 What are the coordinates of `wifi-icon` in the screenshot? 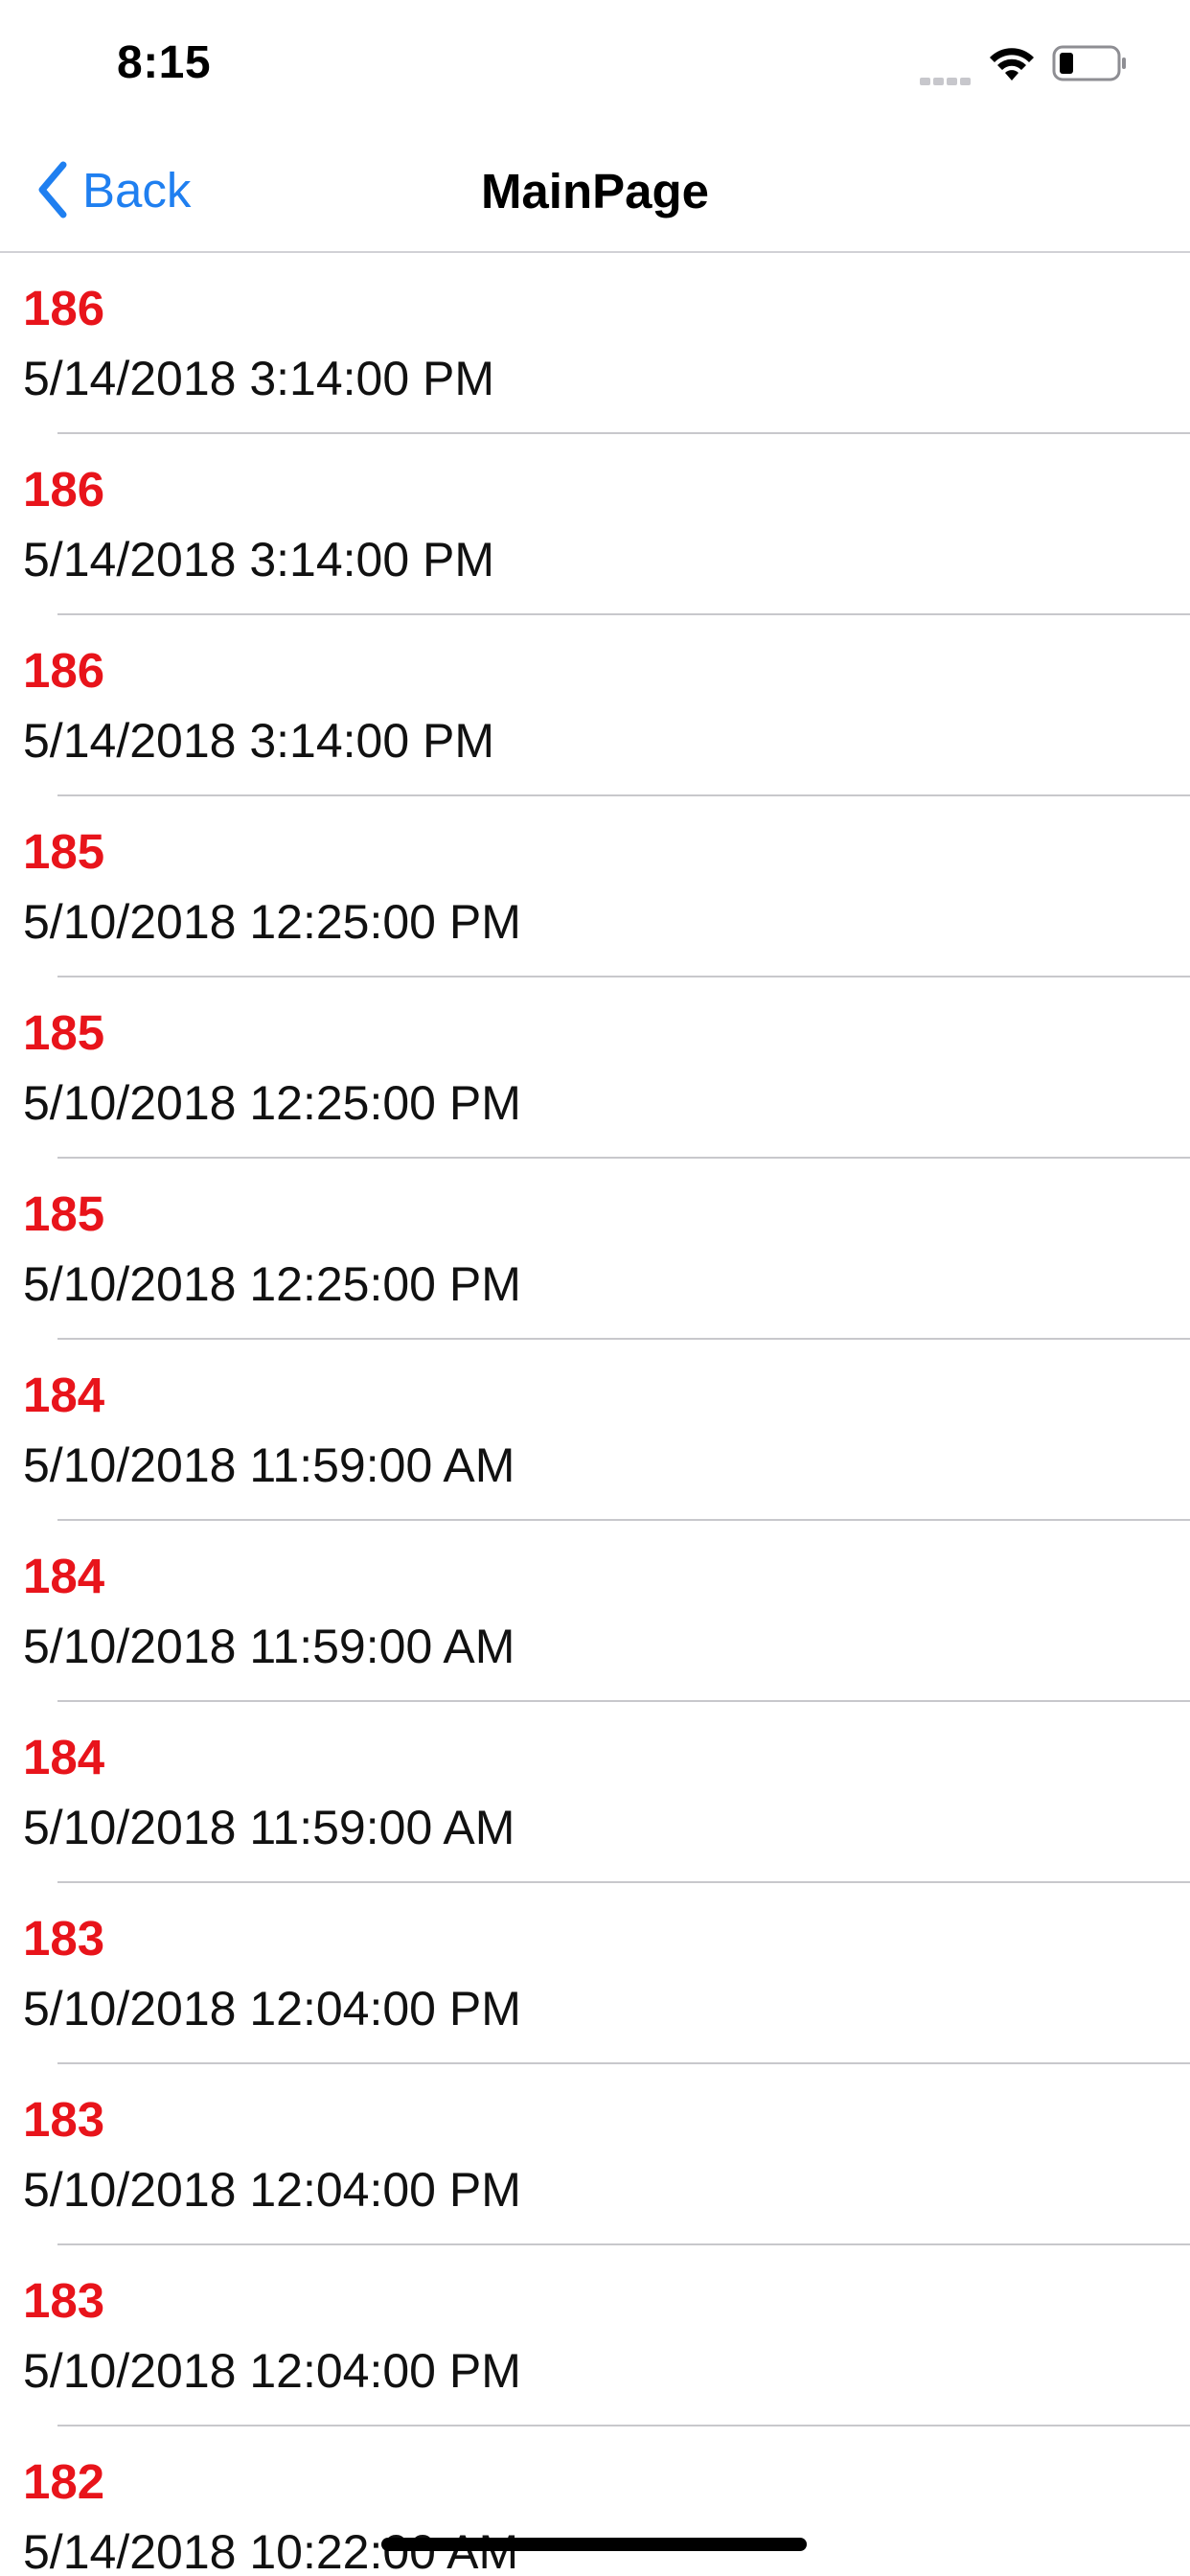 It's located at (1012, 64).